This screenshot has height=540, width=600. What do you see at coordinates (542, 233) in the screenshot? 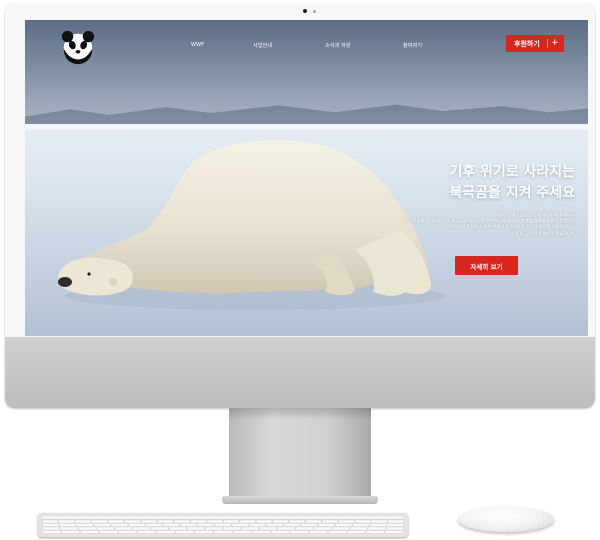
I see `hero-description-line: 바로 지금, 당신의 행동이 필요합니다` at bounding box center [542, 233].